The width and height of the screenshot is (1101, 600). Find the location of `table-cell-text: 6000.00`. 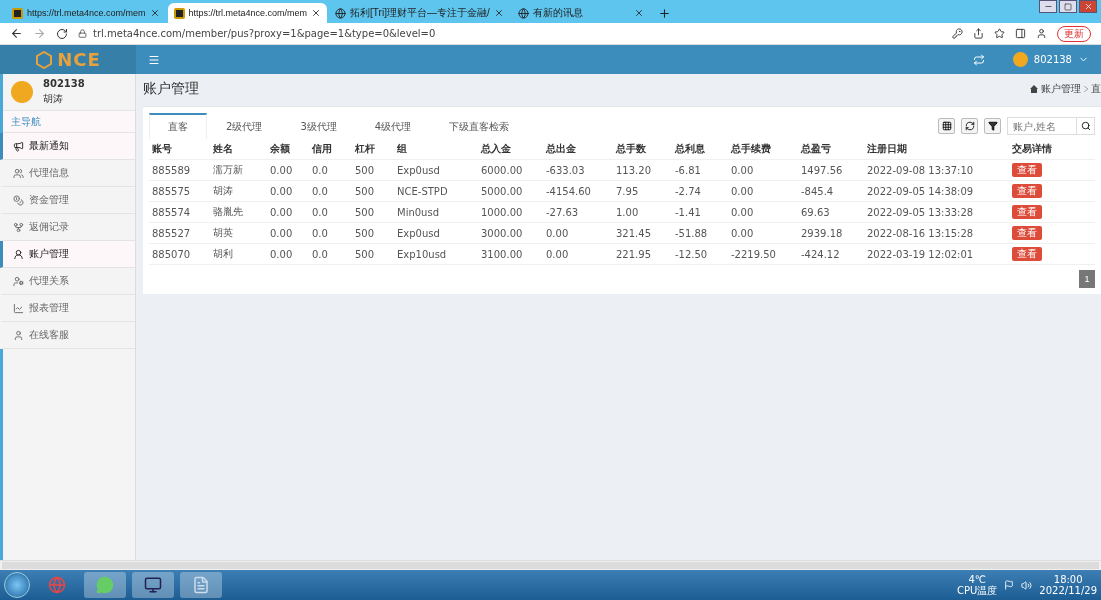

table-cell-text: 6000.00 is located at coordinates (502, 170).